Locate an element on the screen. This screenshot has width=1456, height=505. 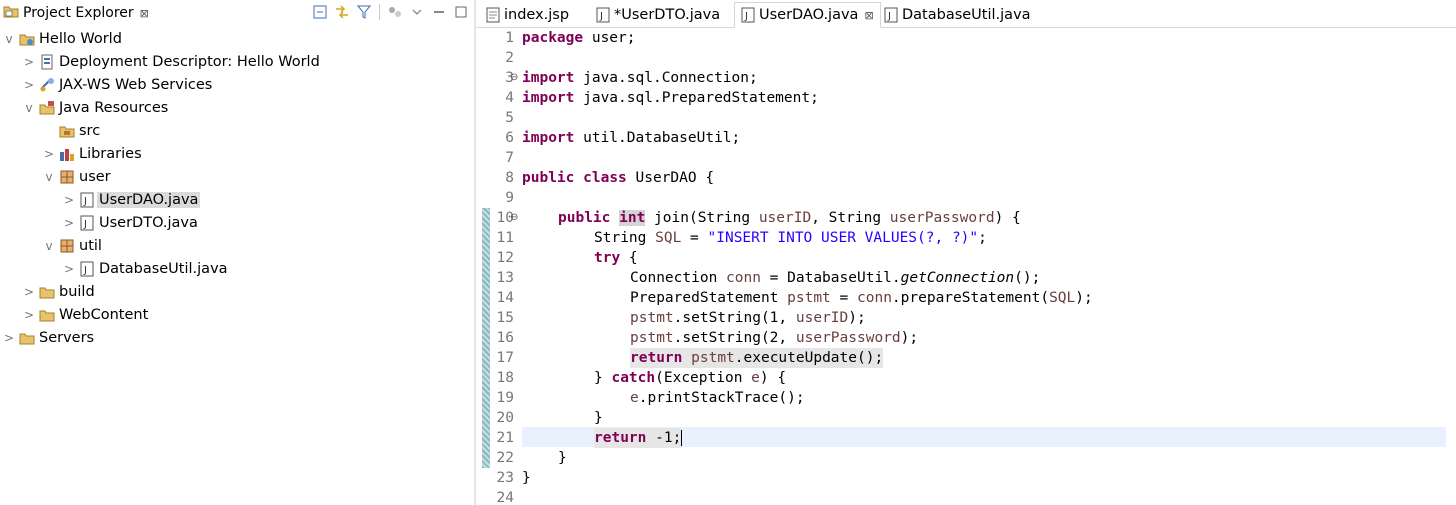
tree-item-servers: > Servers is located at coordinates (48, 338).